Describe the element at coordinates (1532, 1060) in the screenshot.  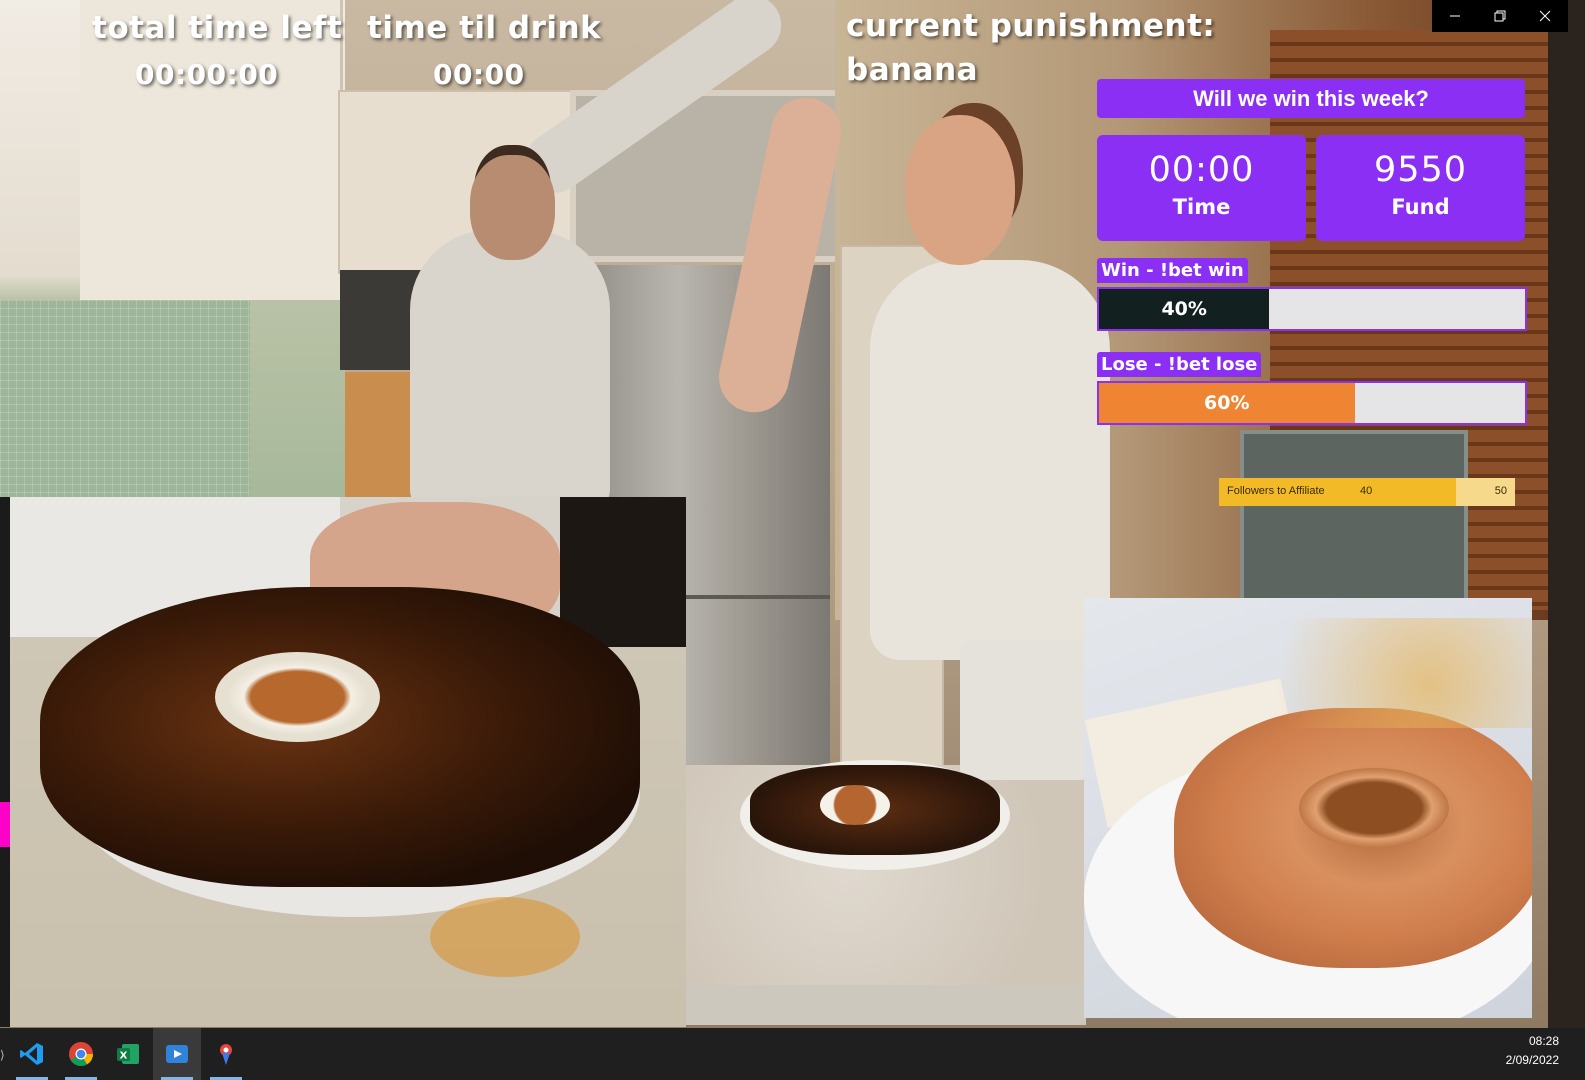
I see `clock-date: 2/09/2022` at that location.